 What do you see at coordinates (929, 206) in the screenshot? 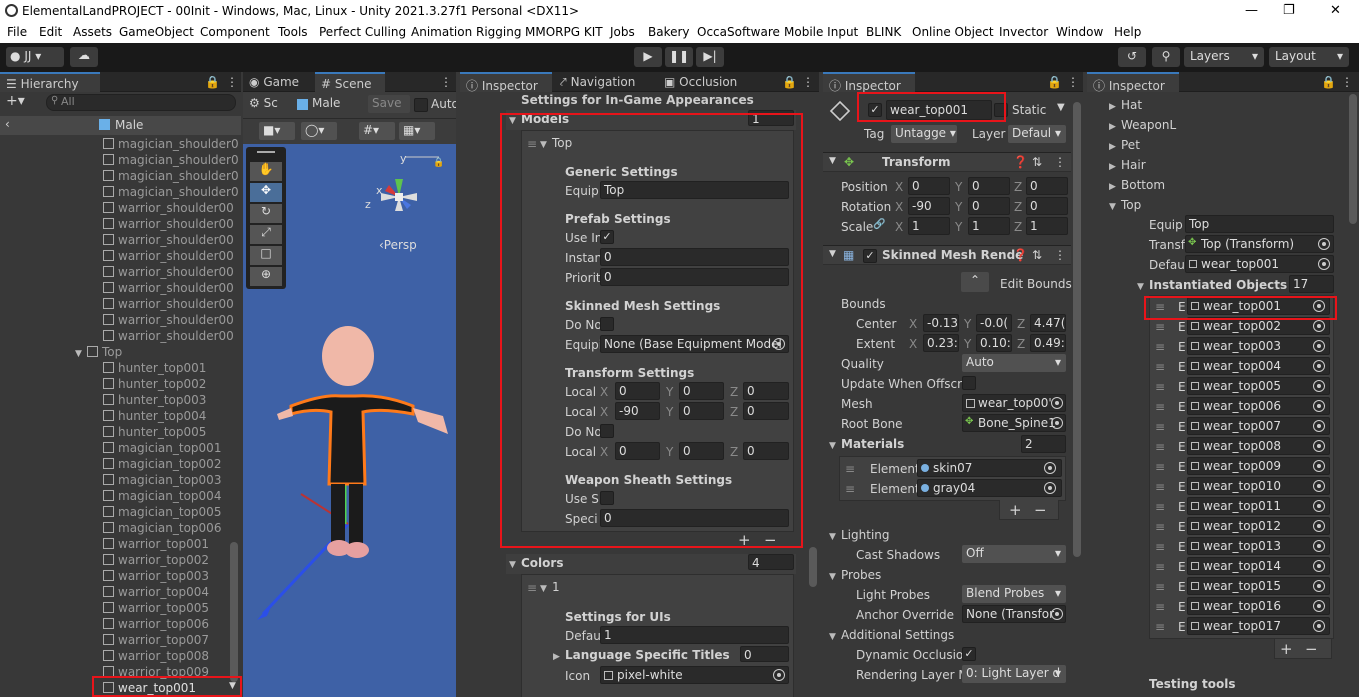
I see `rotation-x-field: -90` at bounding box center [929, 206].